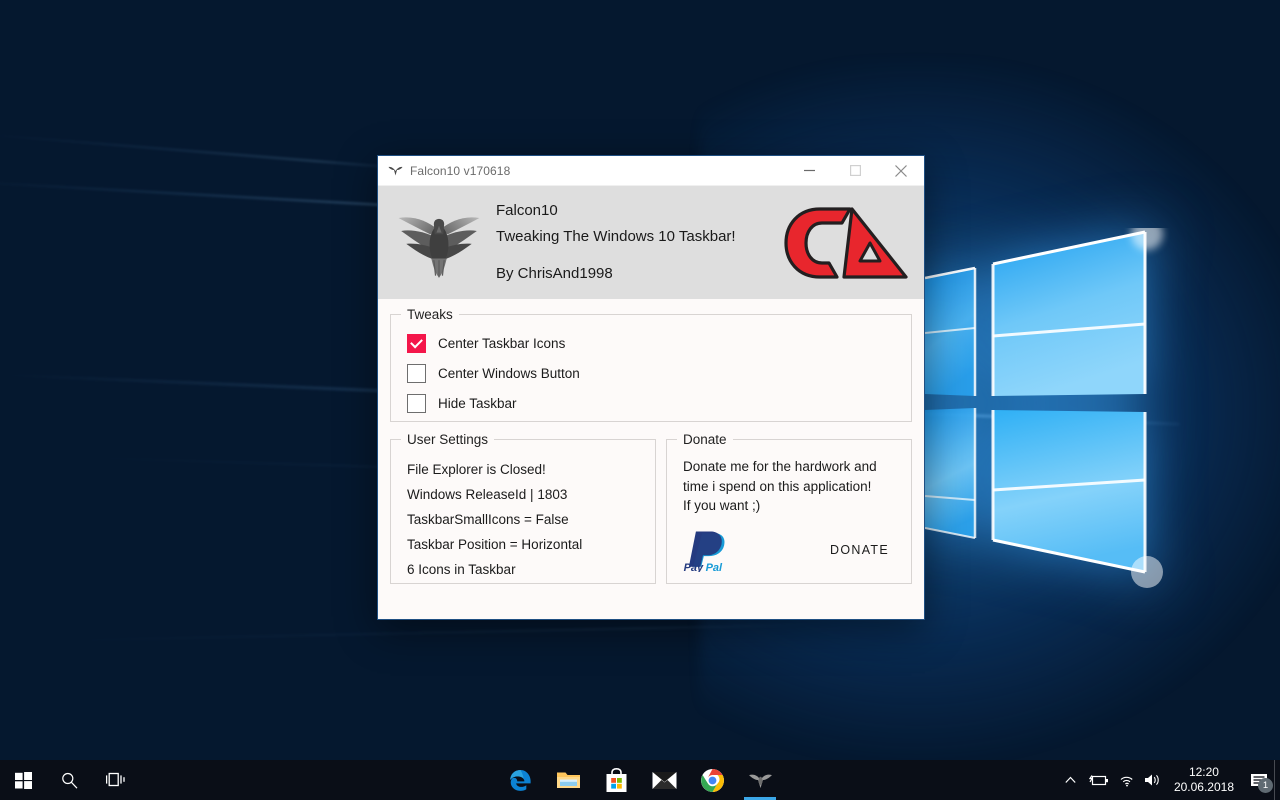  What do you see at coordinates (780, 466) in the screenshot?
I see `donate-text-line1: Donate me for the hardwork and` at bounding box center [780, 466].